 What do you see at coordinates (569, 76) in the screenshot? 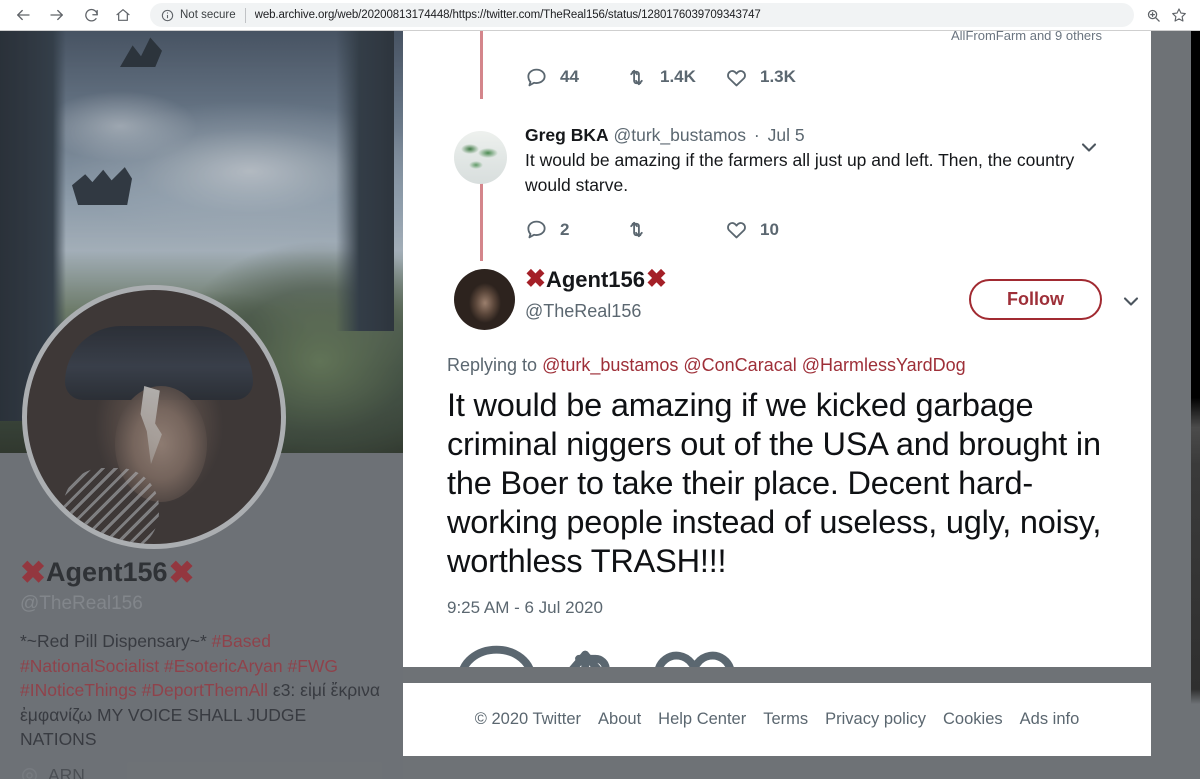
I see `reply-count: 44` at bounding box center [569, 76].